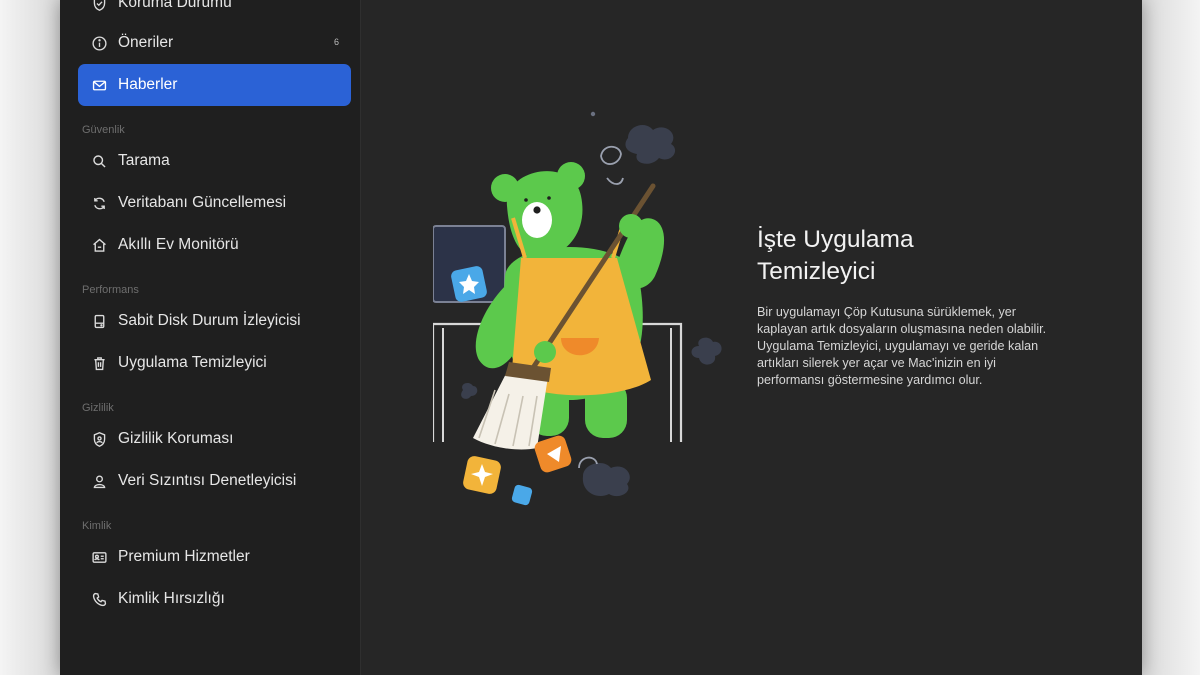  I want to click on sidebar-item-label: Sabit Disk Durum İzleyicisi, so click(209, 320).